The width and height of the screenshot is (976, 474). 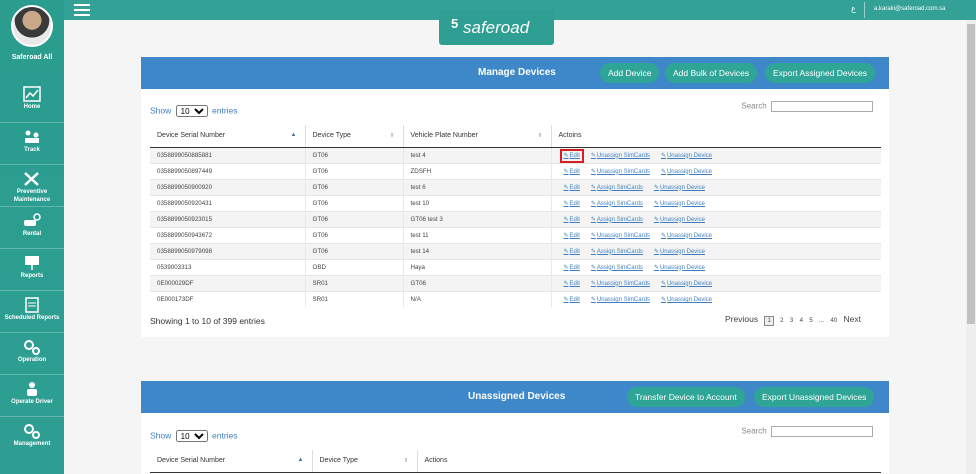 I want to click on pager-page-last: 40, so click(x=833, y=321).